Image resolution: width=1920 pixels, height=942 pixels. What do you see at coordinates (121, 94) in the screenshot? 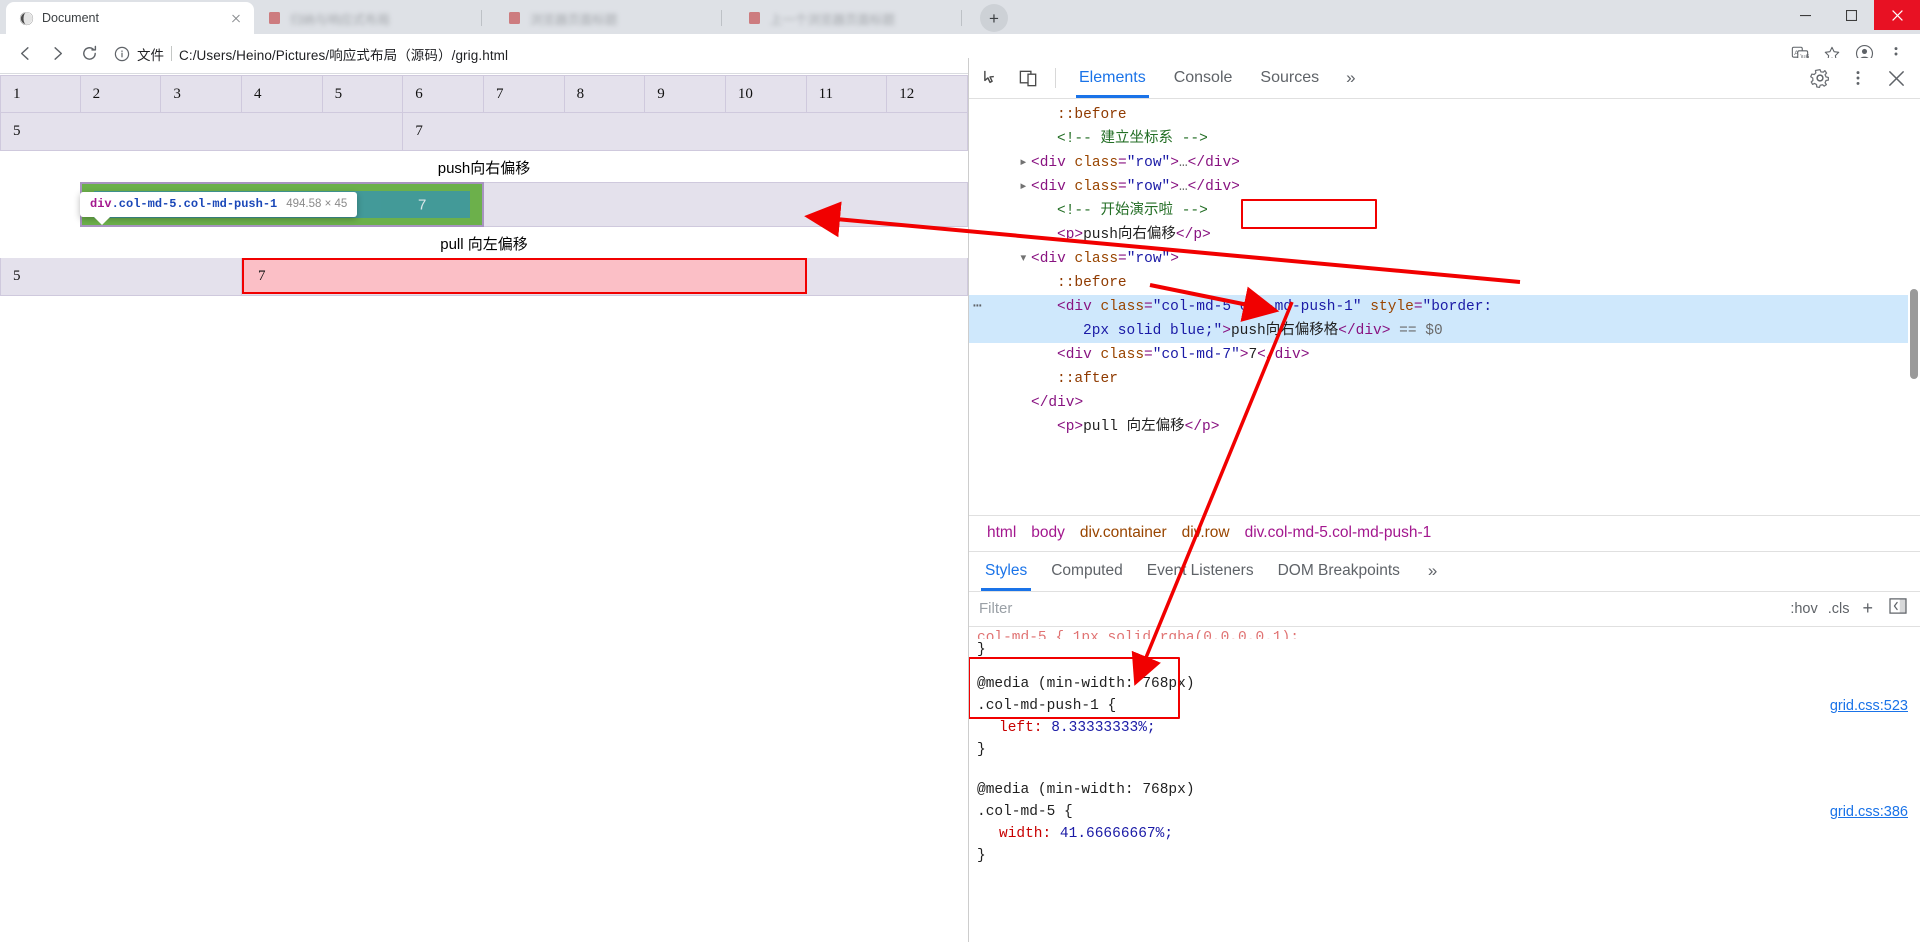
I see `grid-cell: 2` at bounding box center [121, 94].